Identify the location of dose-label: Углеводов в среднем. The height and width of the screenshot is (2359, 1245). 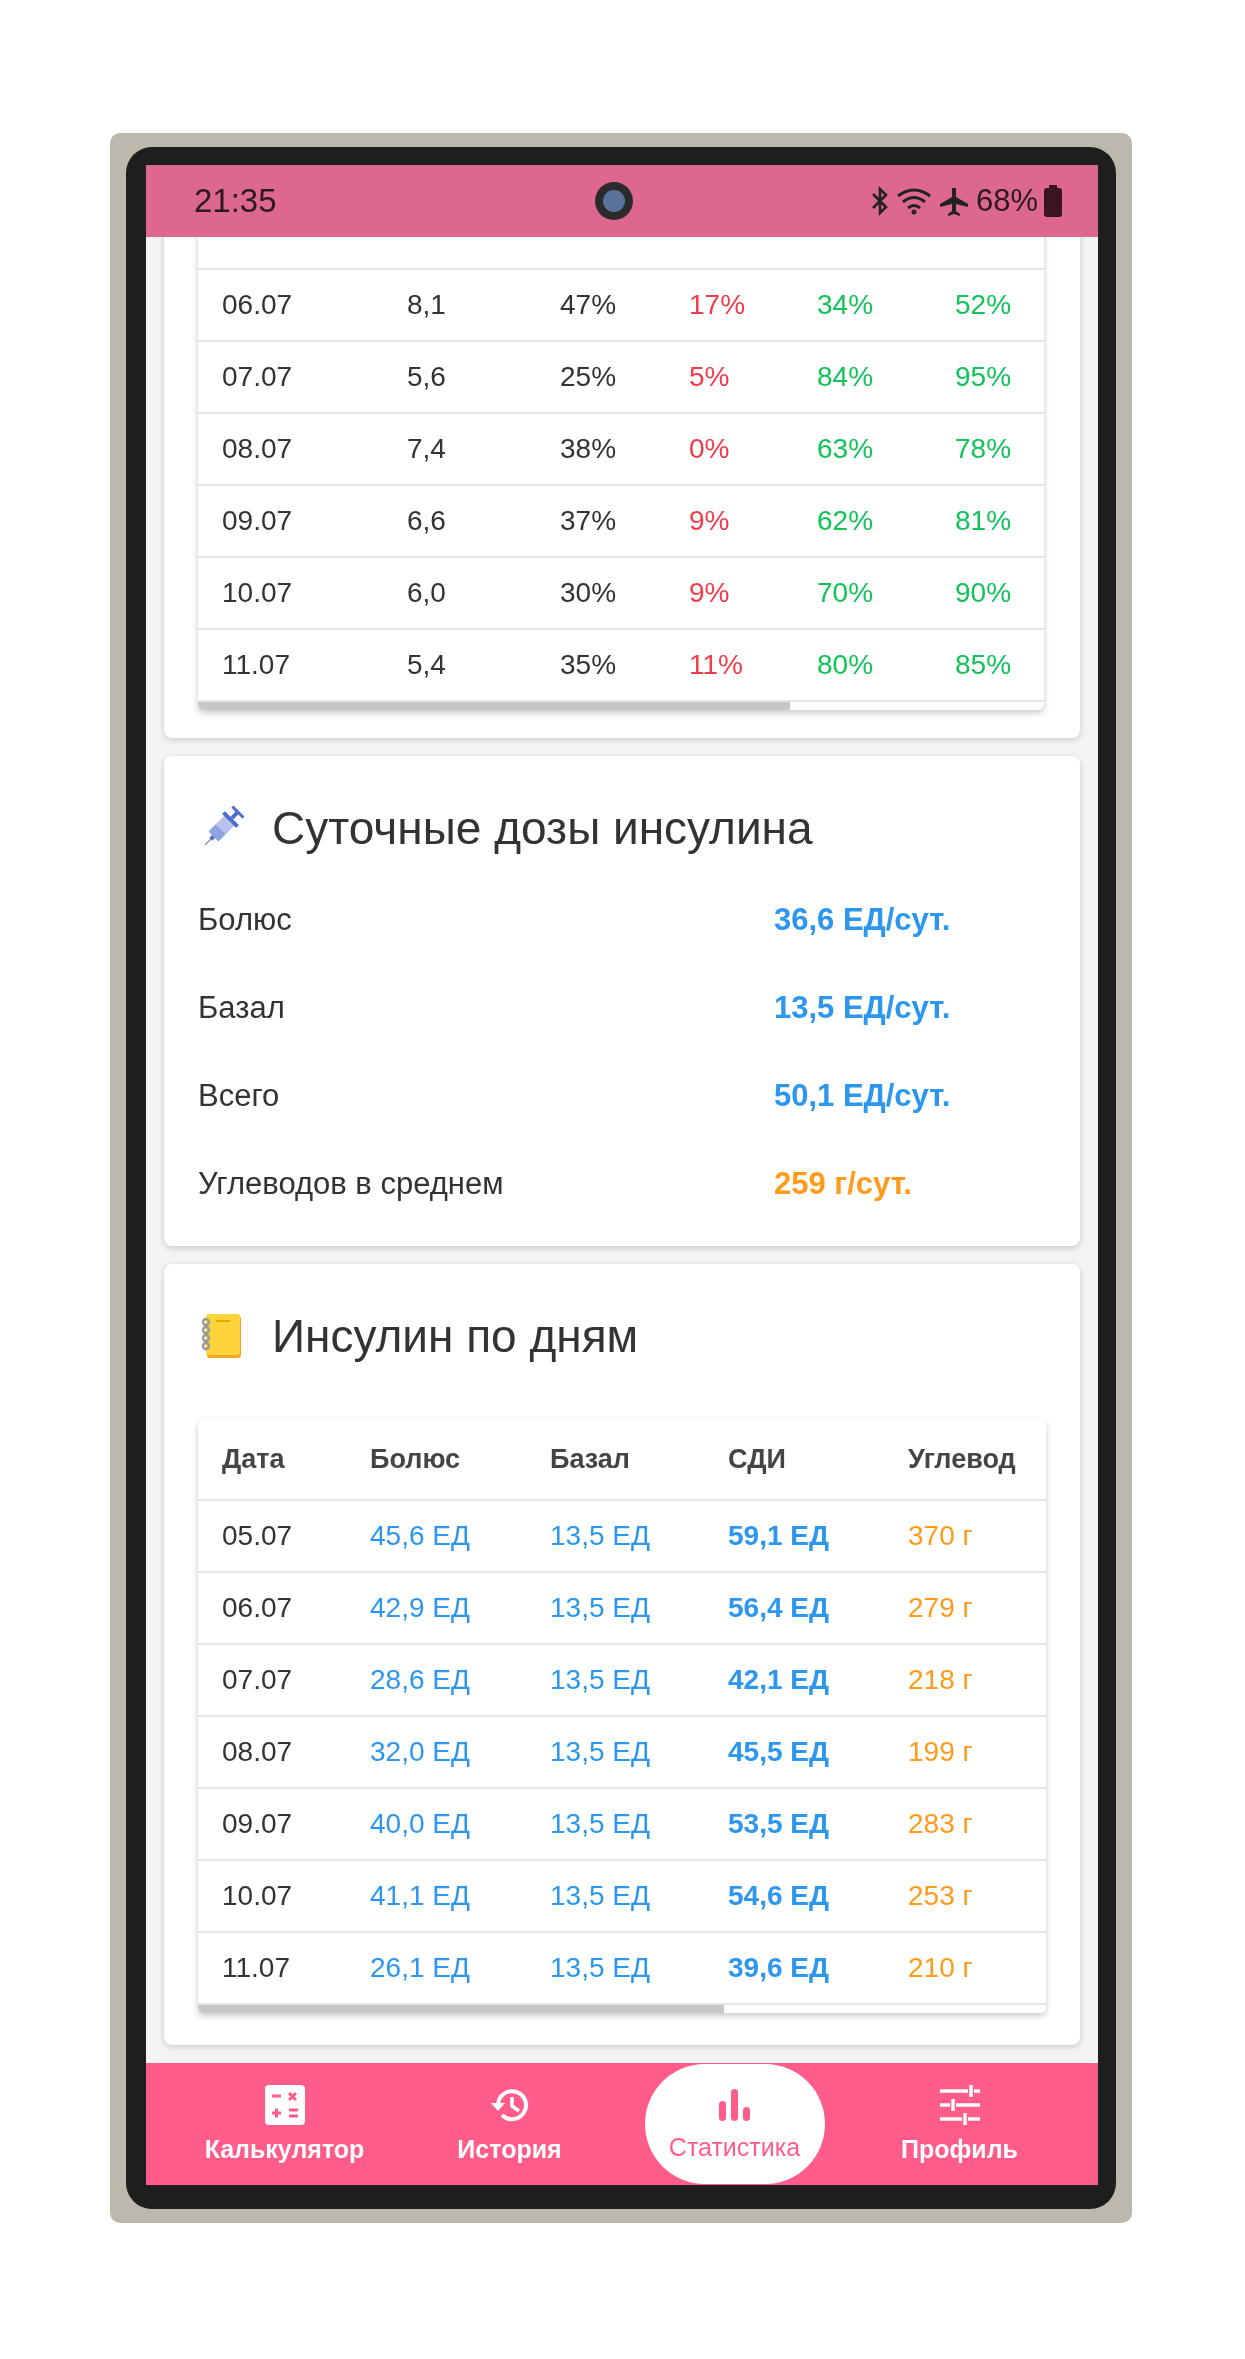
(351, 1184).